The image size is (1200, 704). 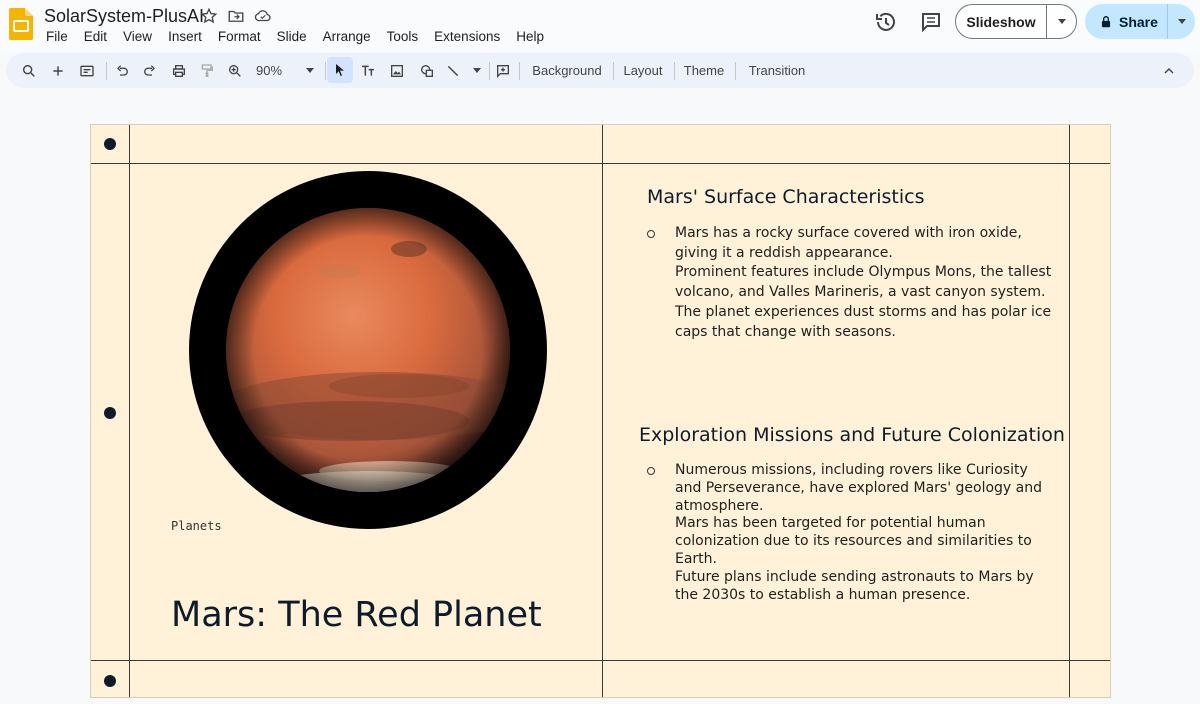 I want to click on slideshow-button: Slideshow, so click(x=1016, y=21).